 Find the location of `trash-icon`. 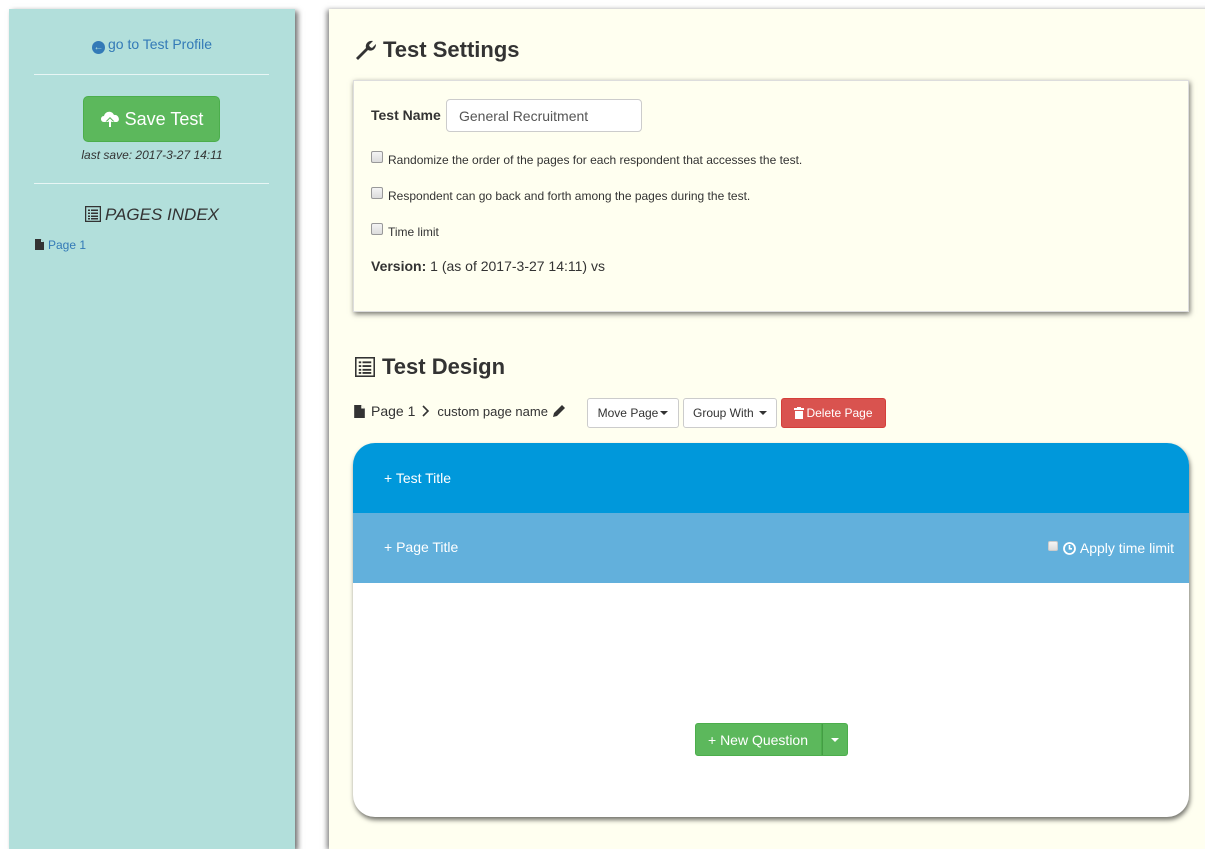

trash-icon is located at coordinates (799, 413).